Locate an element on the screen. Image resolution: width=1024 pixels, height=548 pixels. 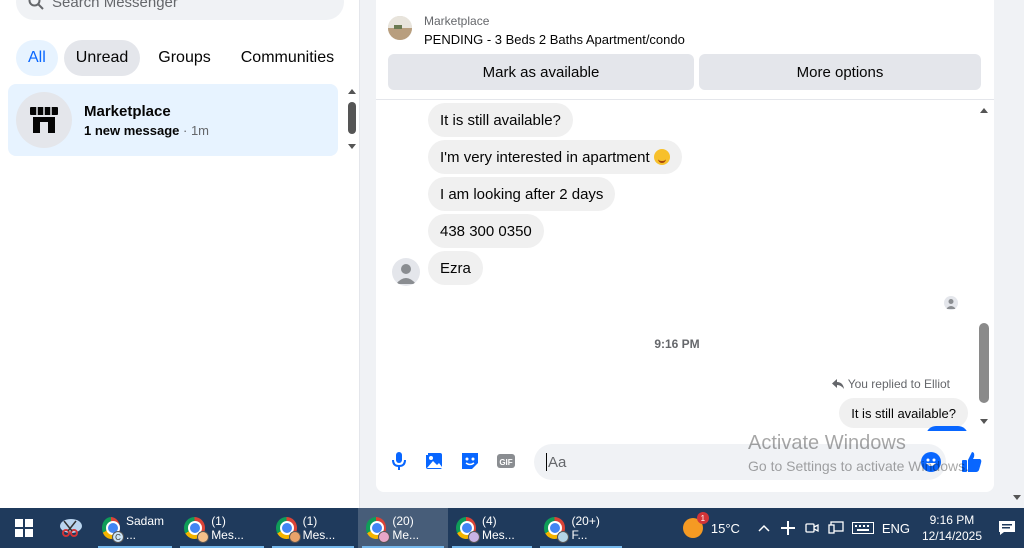
windows-logo-icon is located at coordinates (24, 528).